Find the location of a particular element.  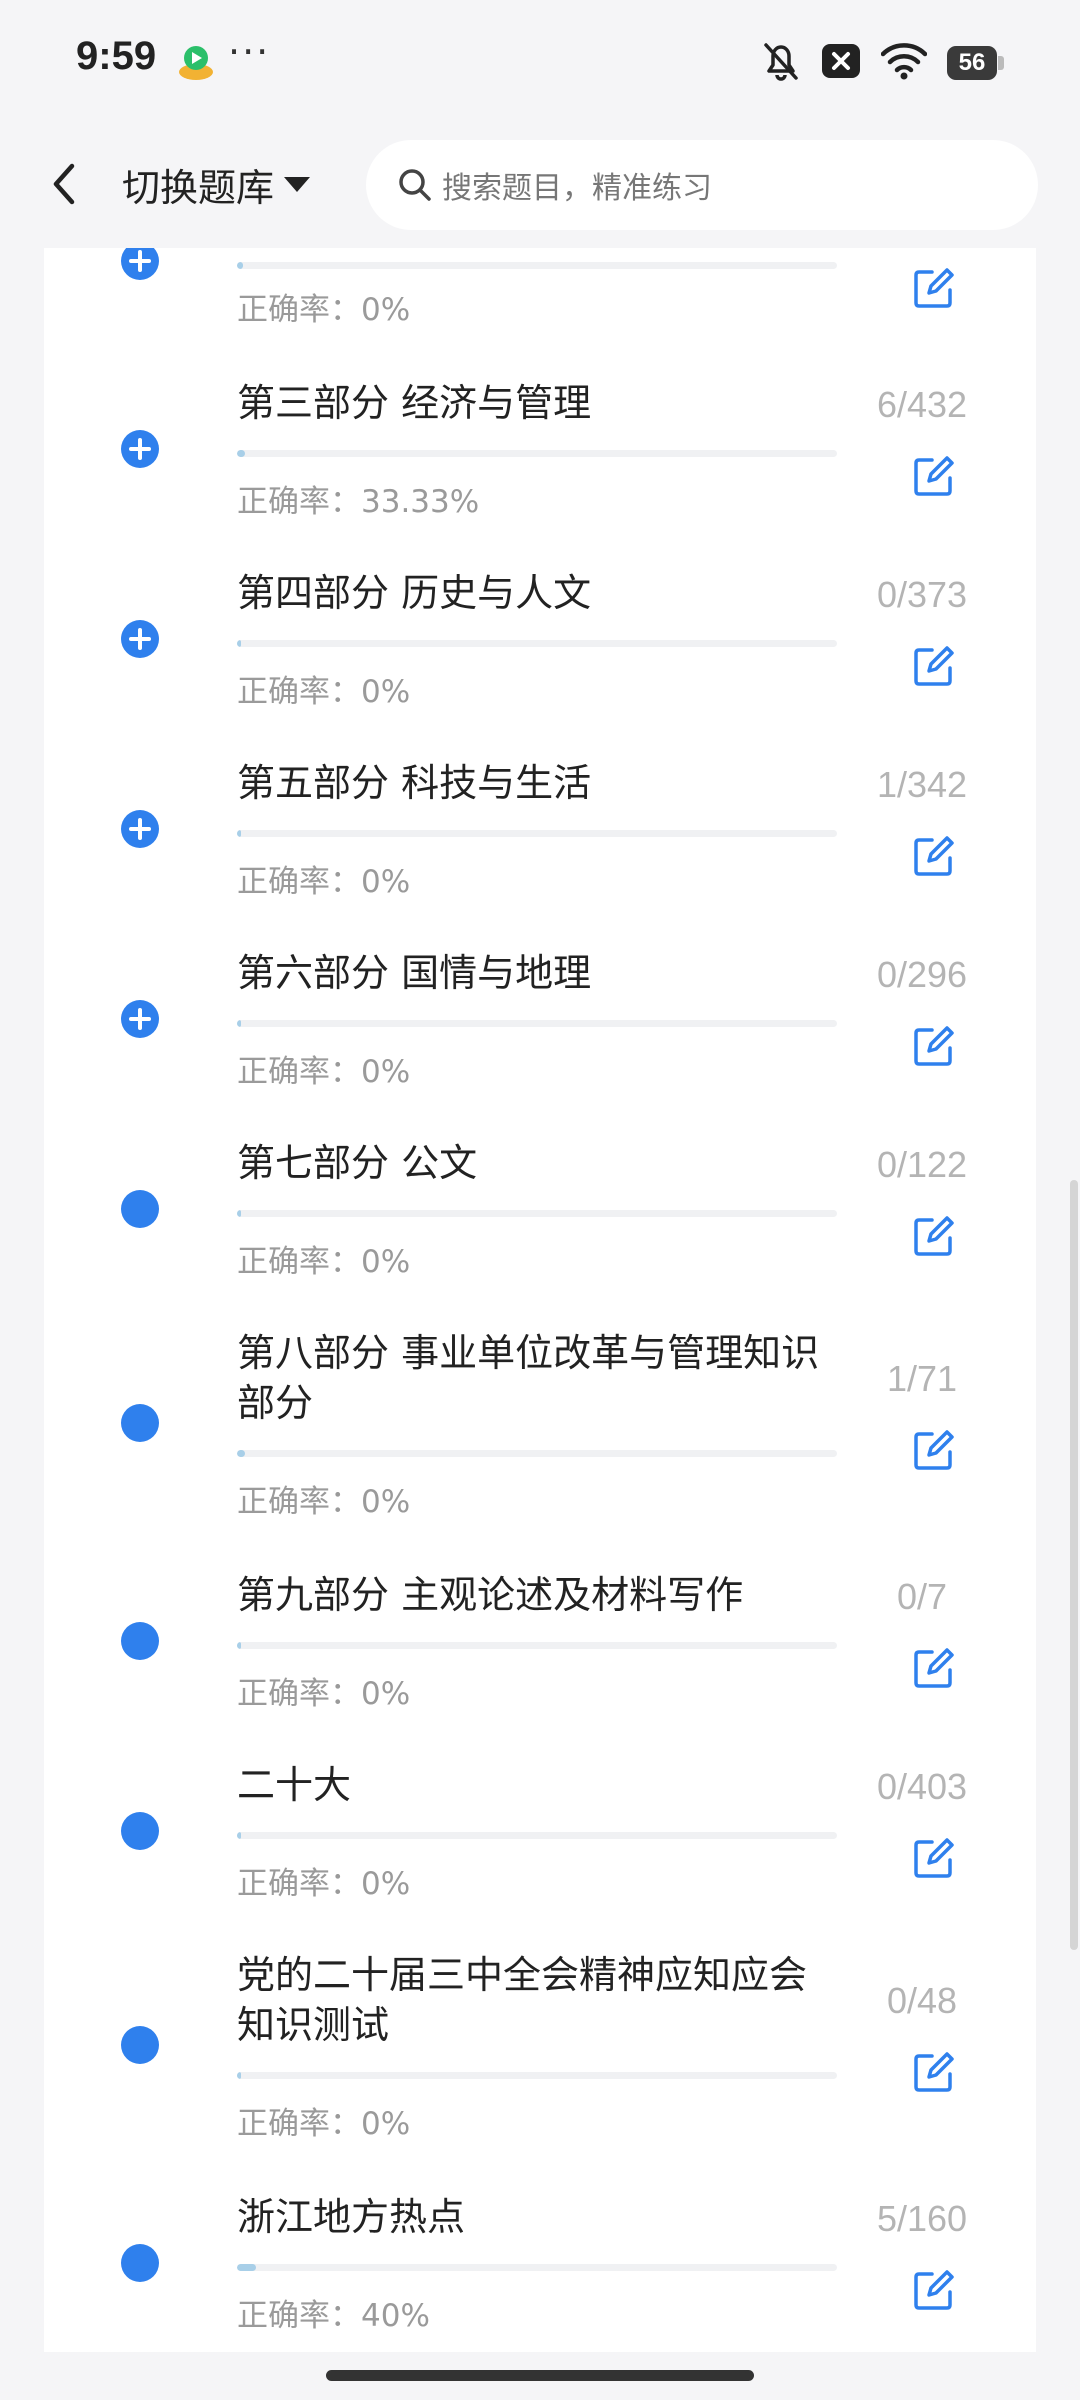

item-title: 第九部分 主观论述及材料写作 is located at coordinates (490, 1595).